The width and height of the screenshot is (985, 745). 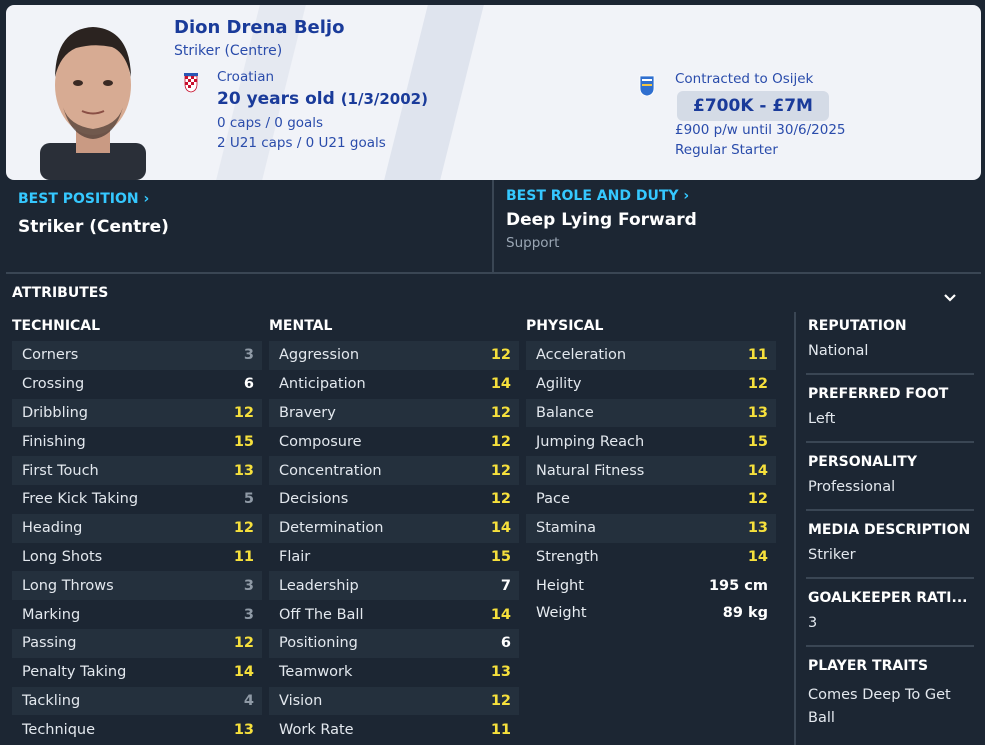 I want to click on player-trait-item-continued: Ball, so click(x=821, y=718).